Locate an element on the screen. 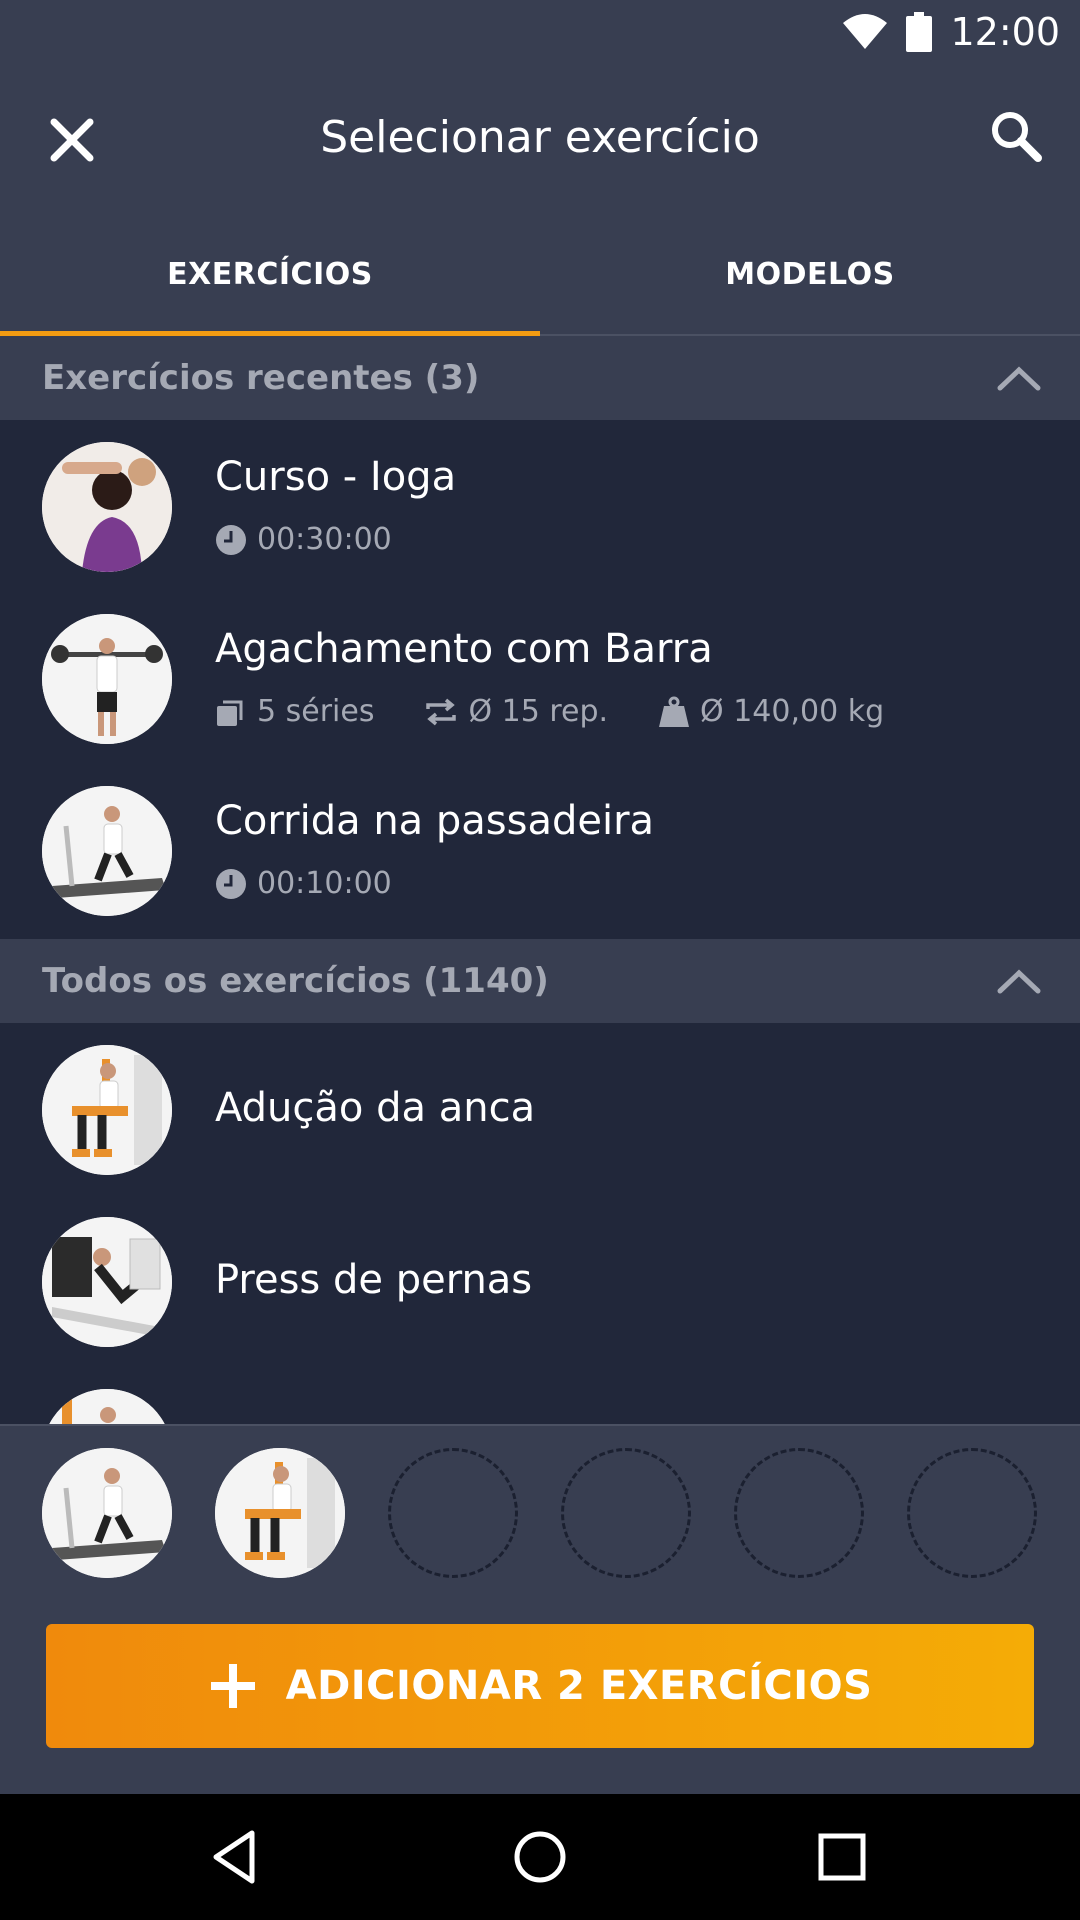 The height and width of the screenshot is (1920, 1080). exercise-name: Curso - Ioga is located at coordinates (336, 477).